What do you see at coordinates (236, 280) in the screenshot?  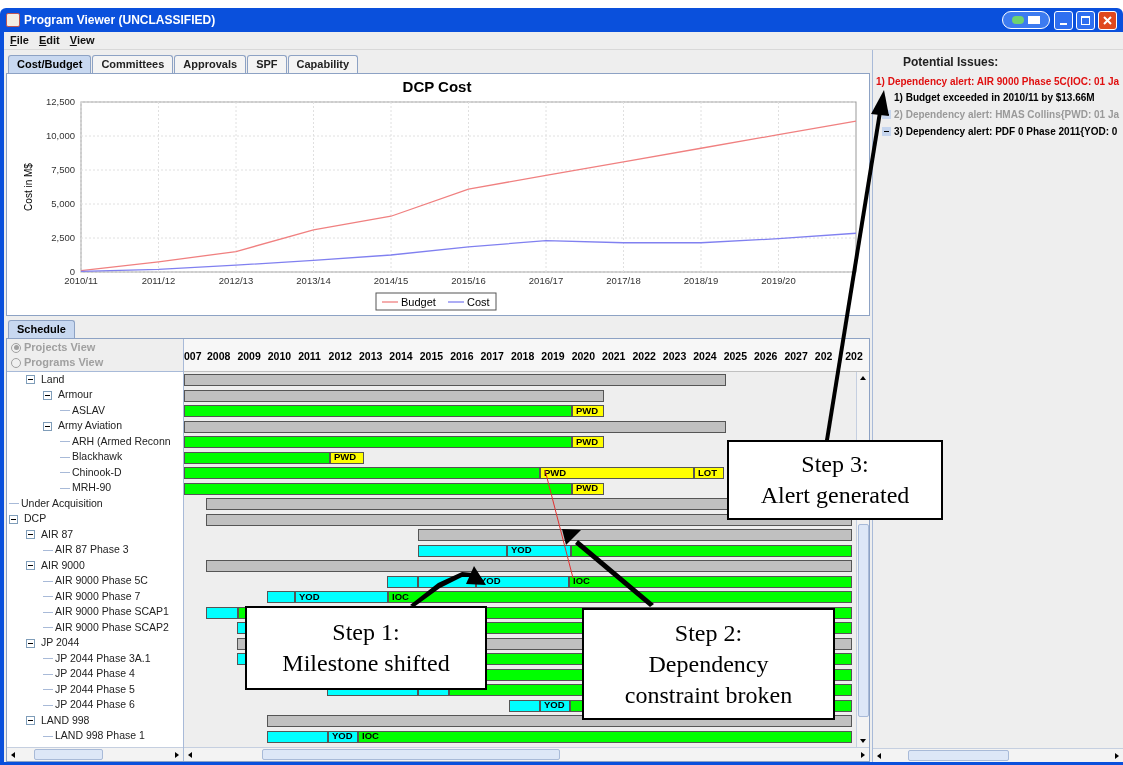 I see `x-tick-label: 2012/13` at bounding box center [236, 280].